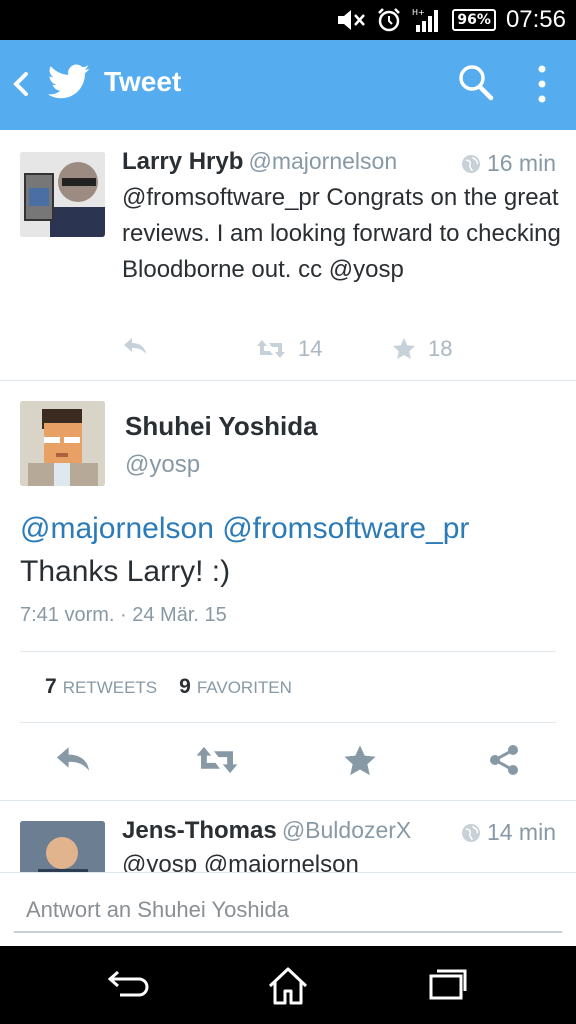  I want to click on tweet-time: 14 min, so click(508, 832).